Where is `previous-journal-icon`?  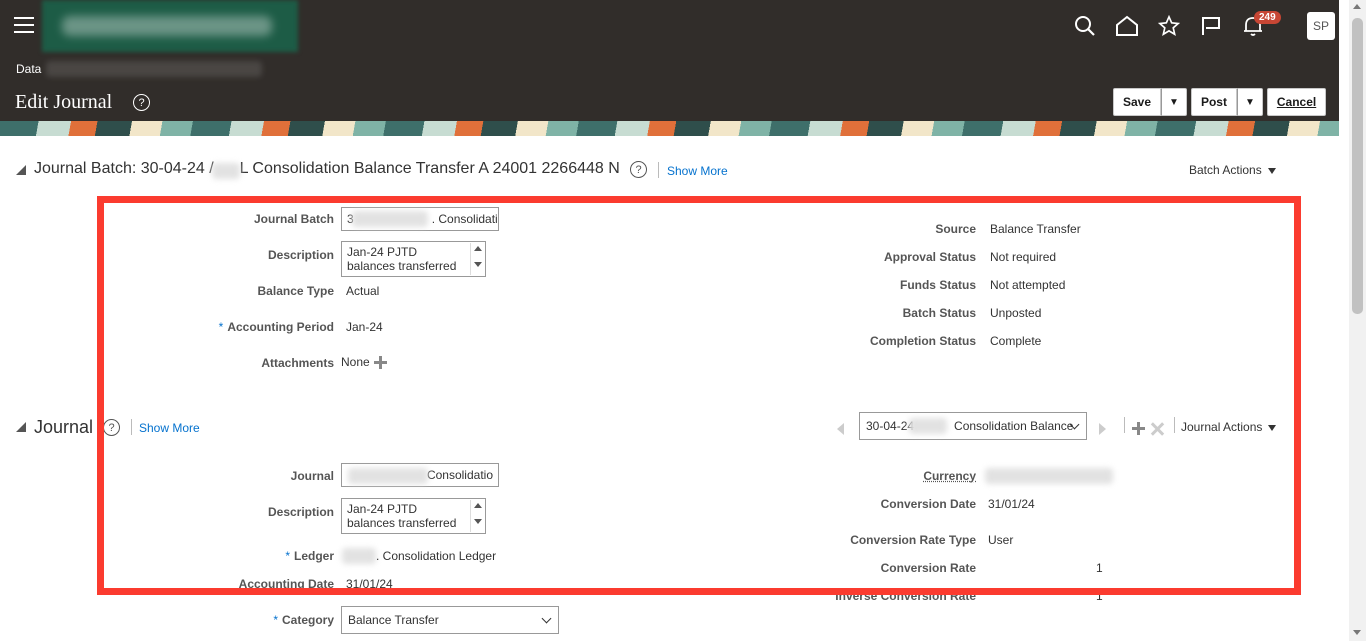
previous-journal-icon is located at coordinates (840, 429).